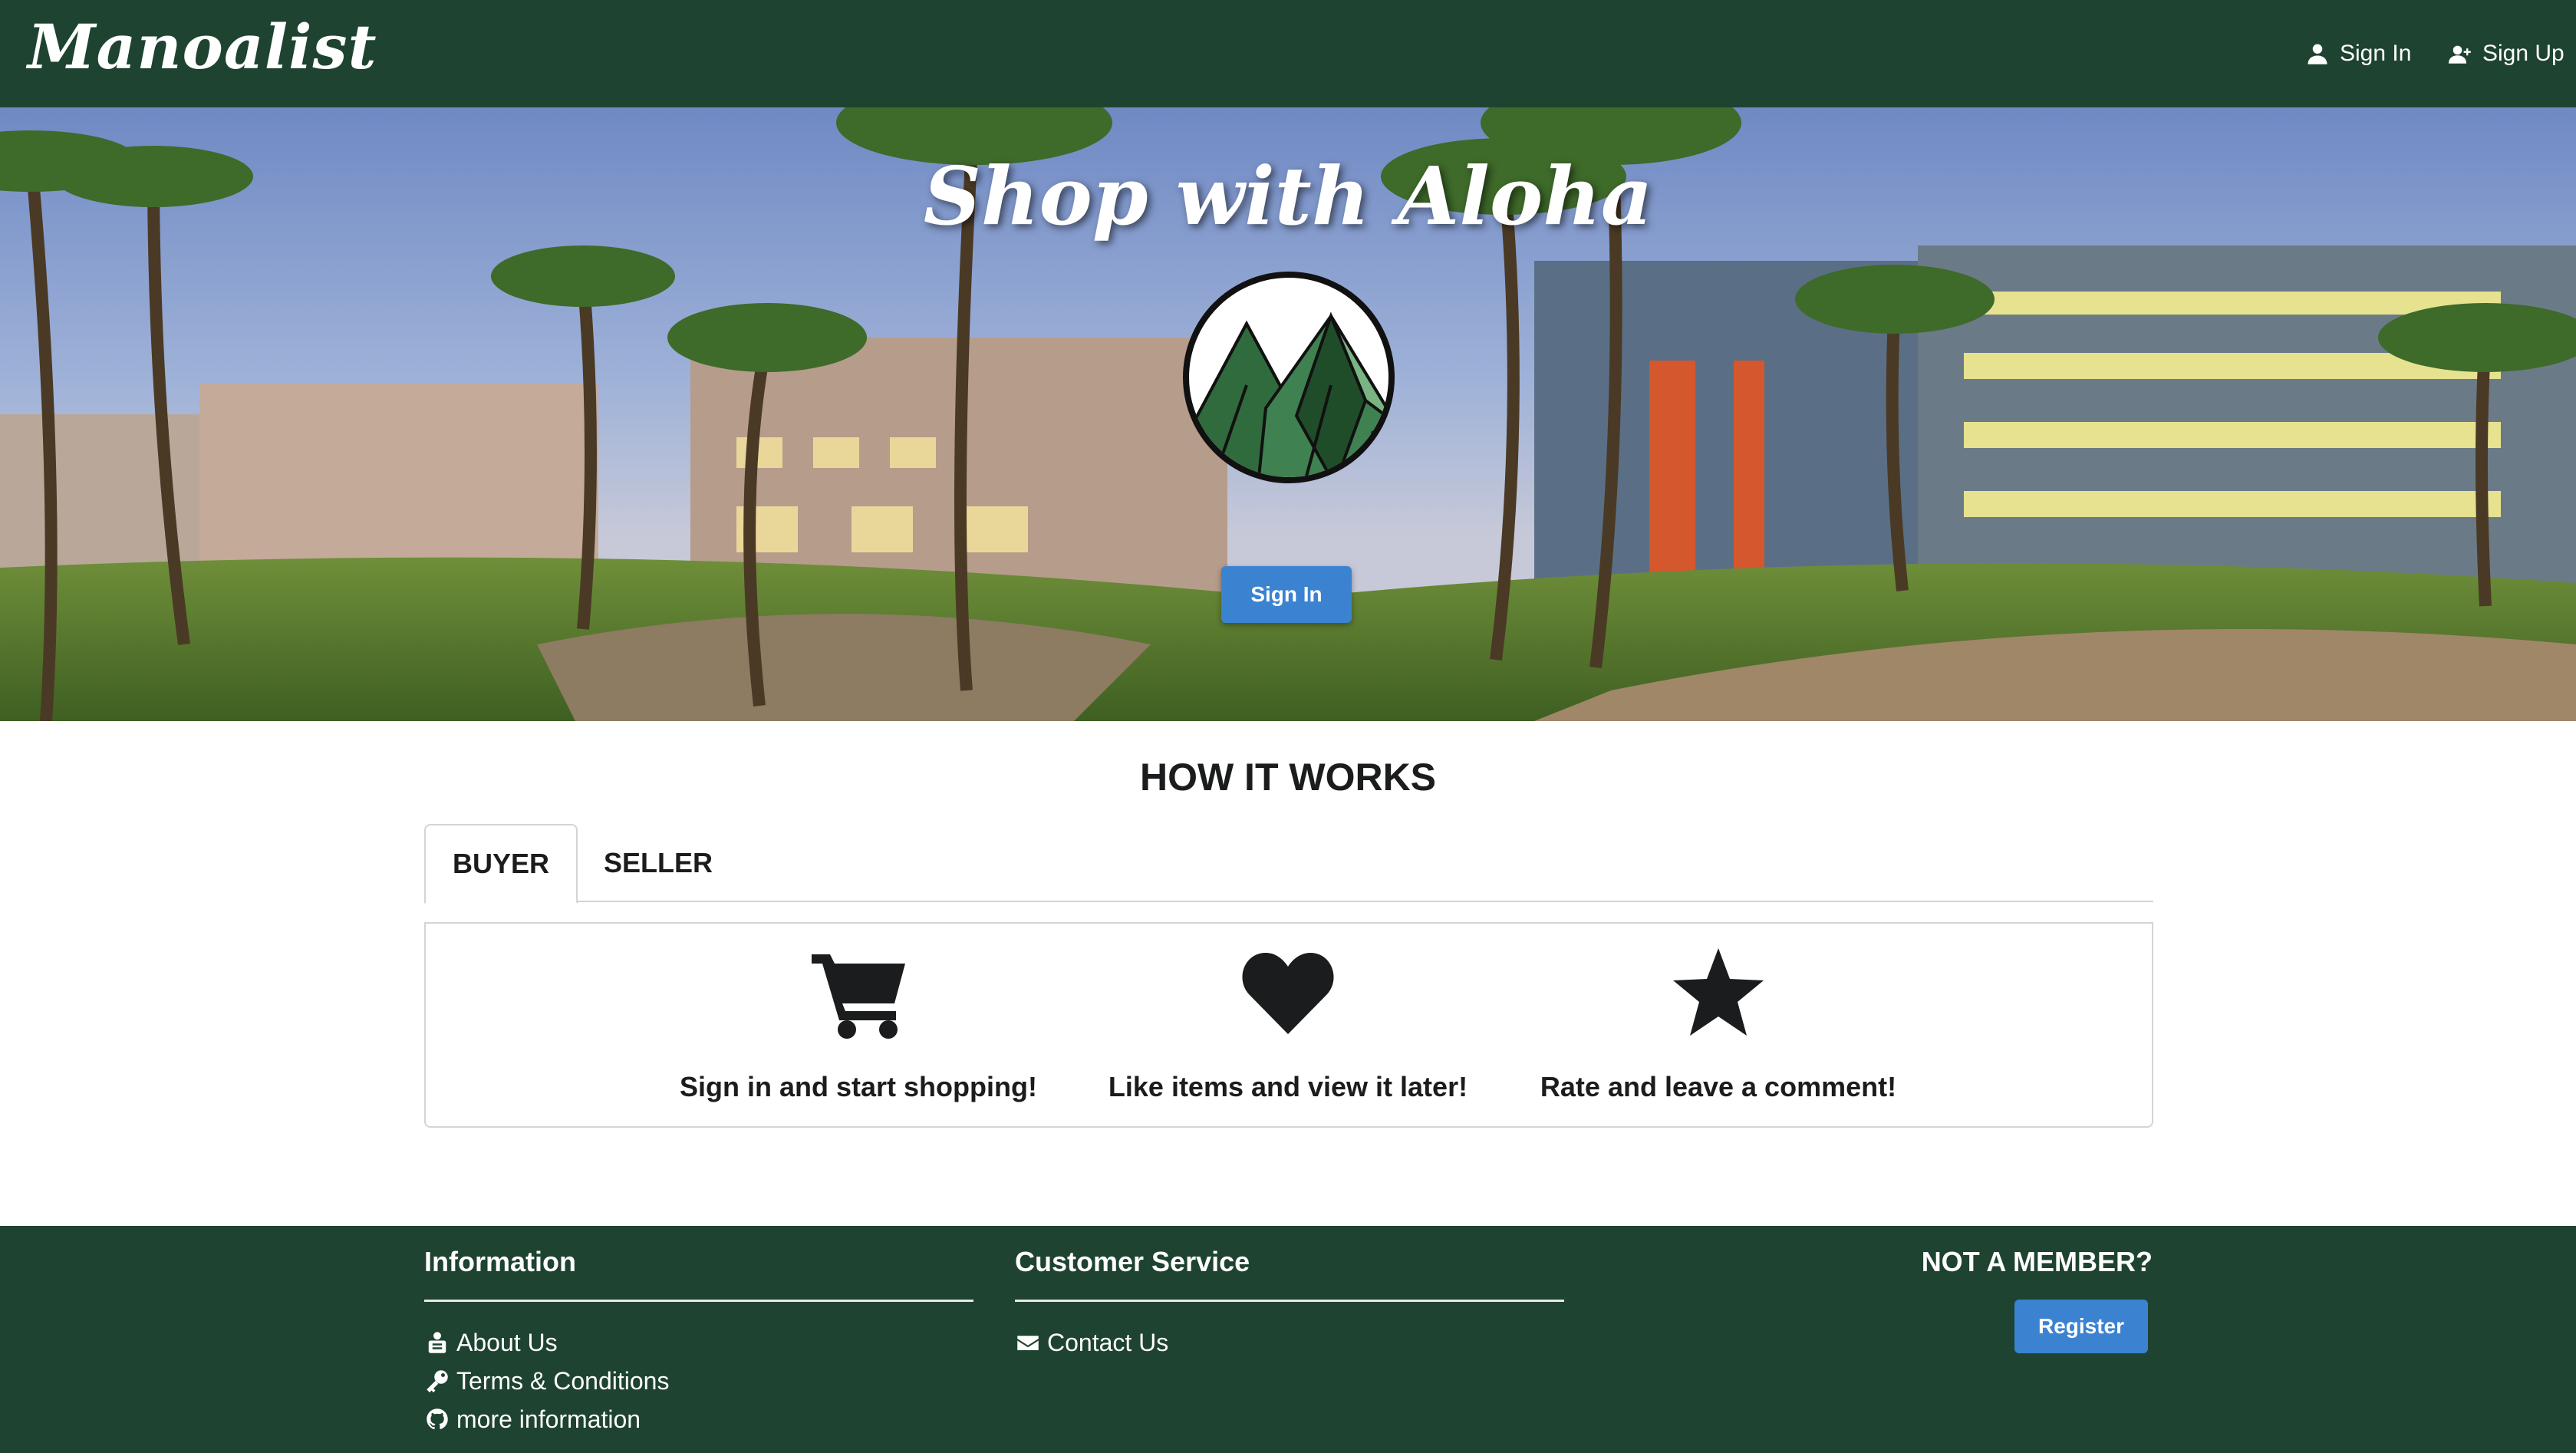  I want to click on mountain-logo-icon, so click(1289, 377).